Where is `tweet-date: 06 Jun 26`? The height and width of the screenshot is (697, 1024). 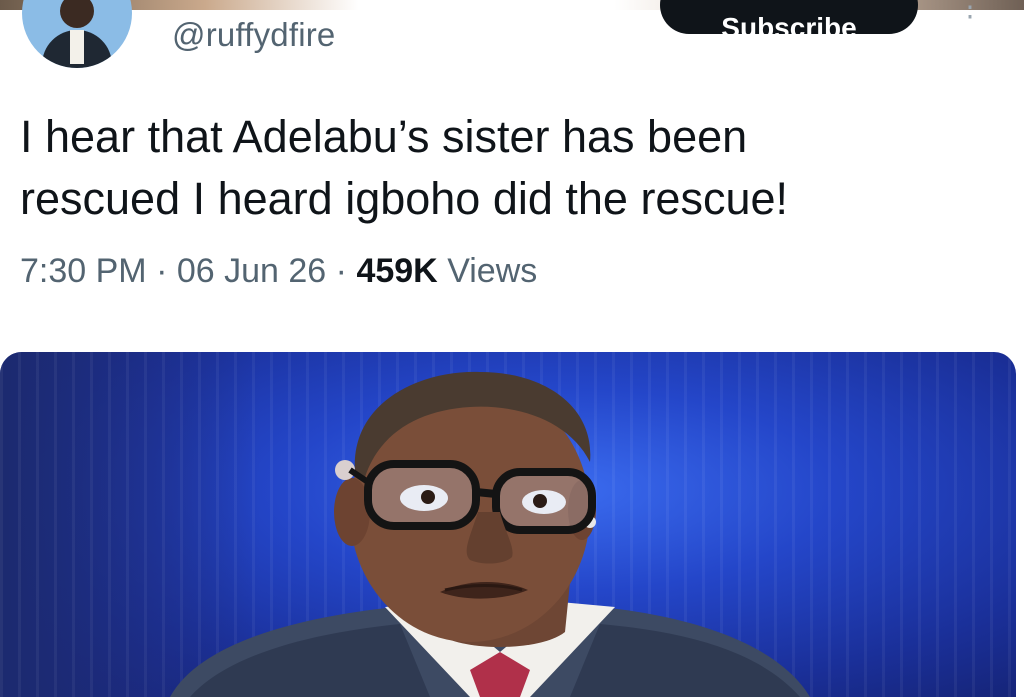
tweet-date: 06 Jun 26 is located at coordinates (251, 271).